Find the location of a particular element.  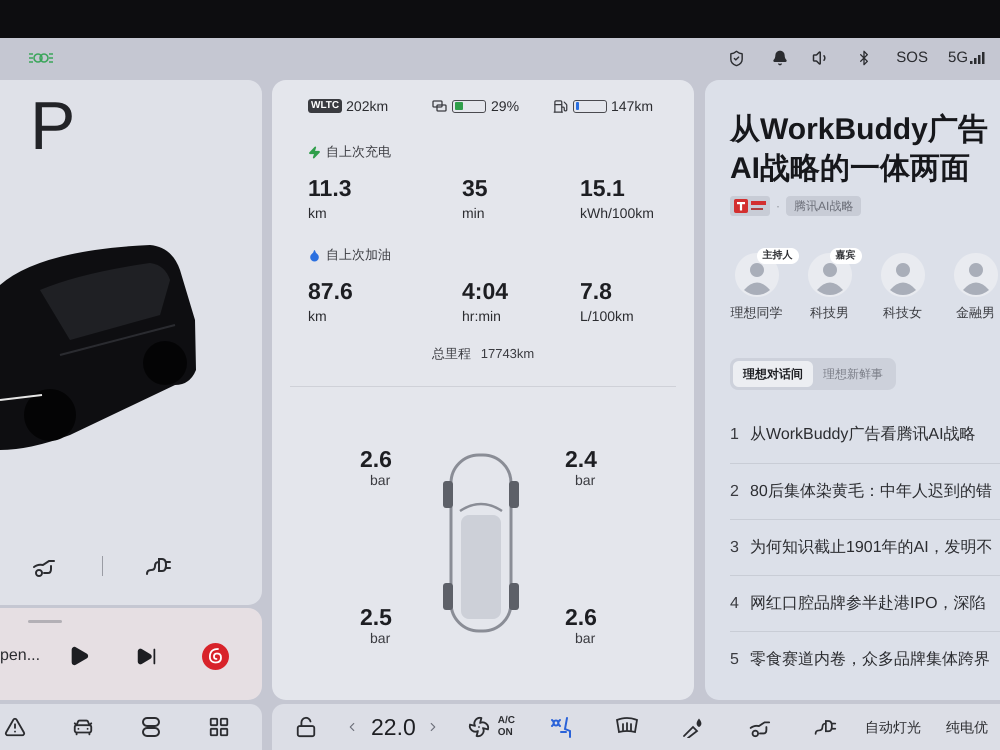

list-number: 2 is located at coordinates (735, 492).